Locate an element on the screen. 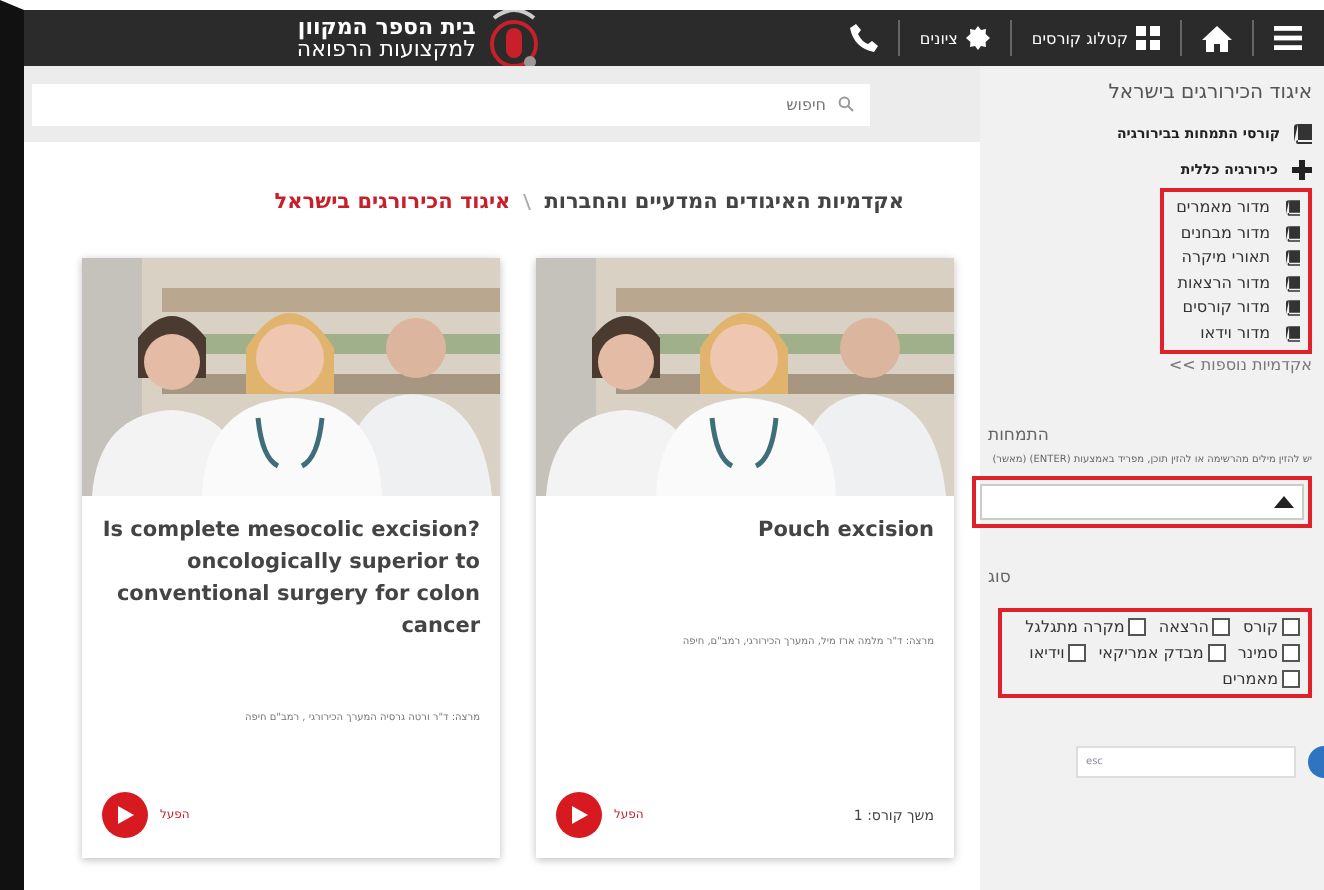 This screenshot has width=1324, height=890. breadcrumb-link: אקדמיות האיגודים המדעיים והחברות is located at coordinates (724, 202).